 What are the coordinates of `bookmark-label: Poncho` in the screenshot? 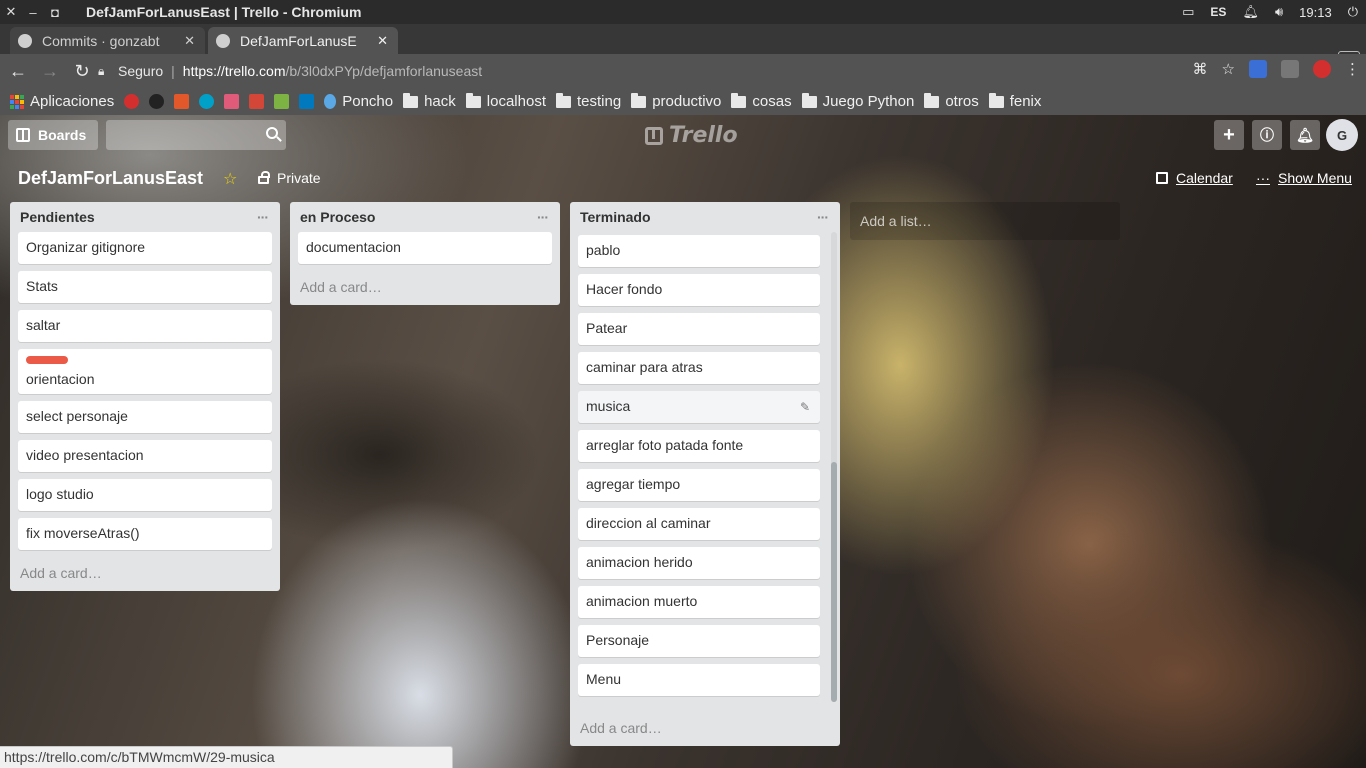 It's located at (368, 101).